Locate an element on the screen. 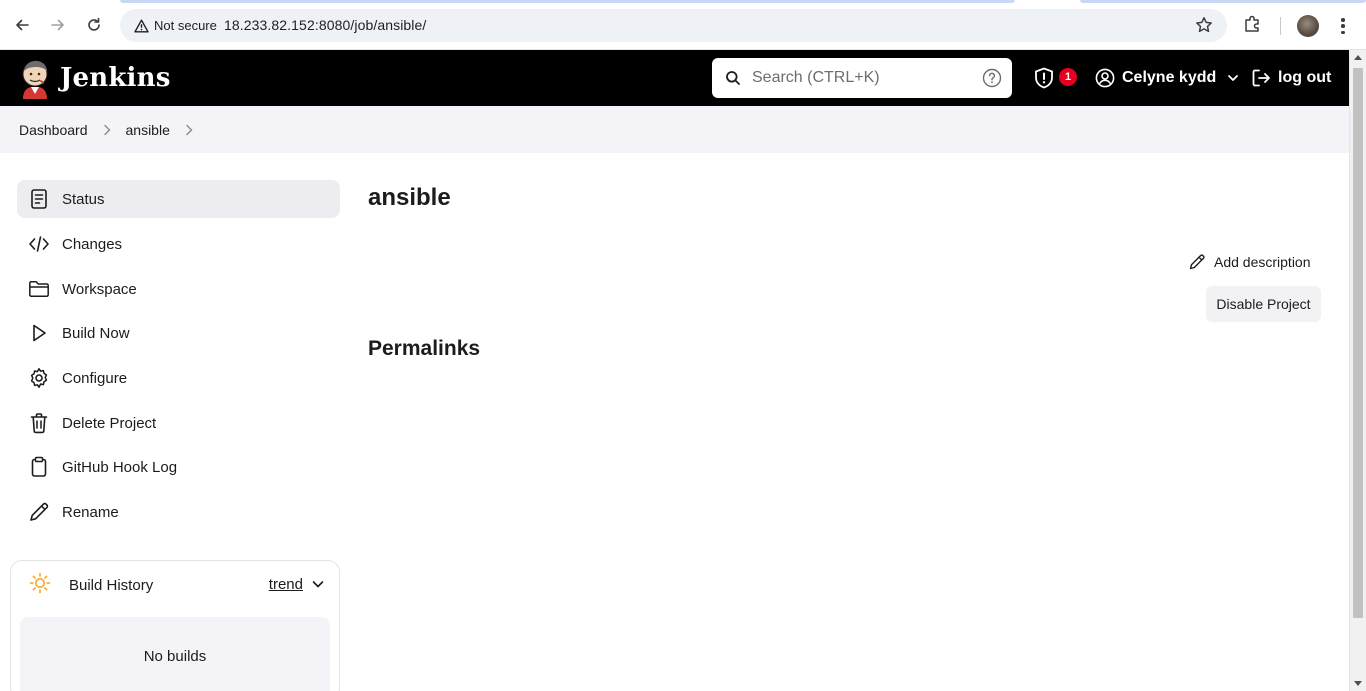  sidebar-item-delete-project: Delete Project is located at coordinates (178, 423).